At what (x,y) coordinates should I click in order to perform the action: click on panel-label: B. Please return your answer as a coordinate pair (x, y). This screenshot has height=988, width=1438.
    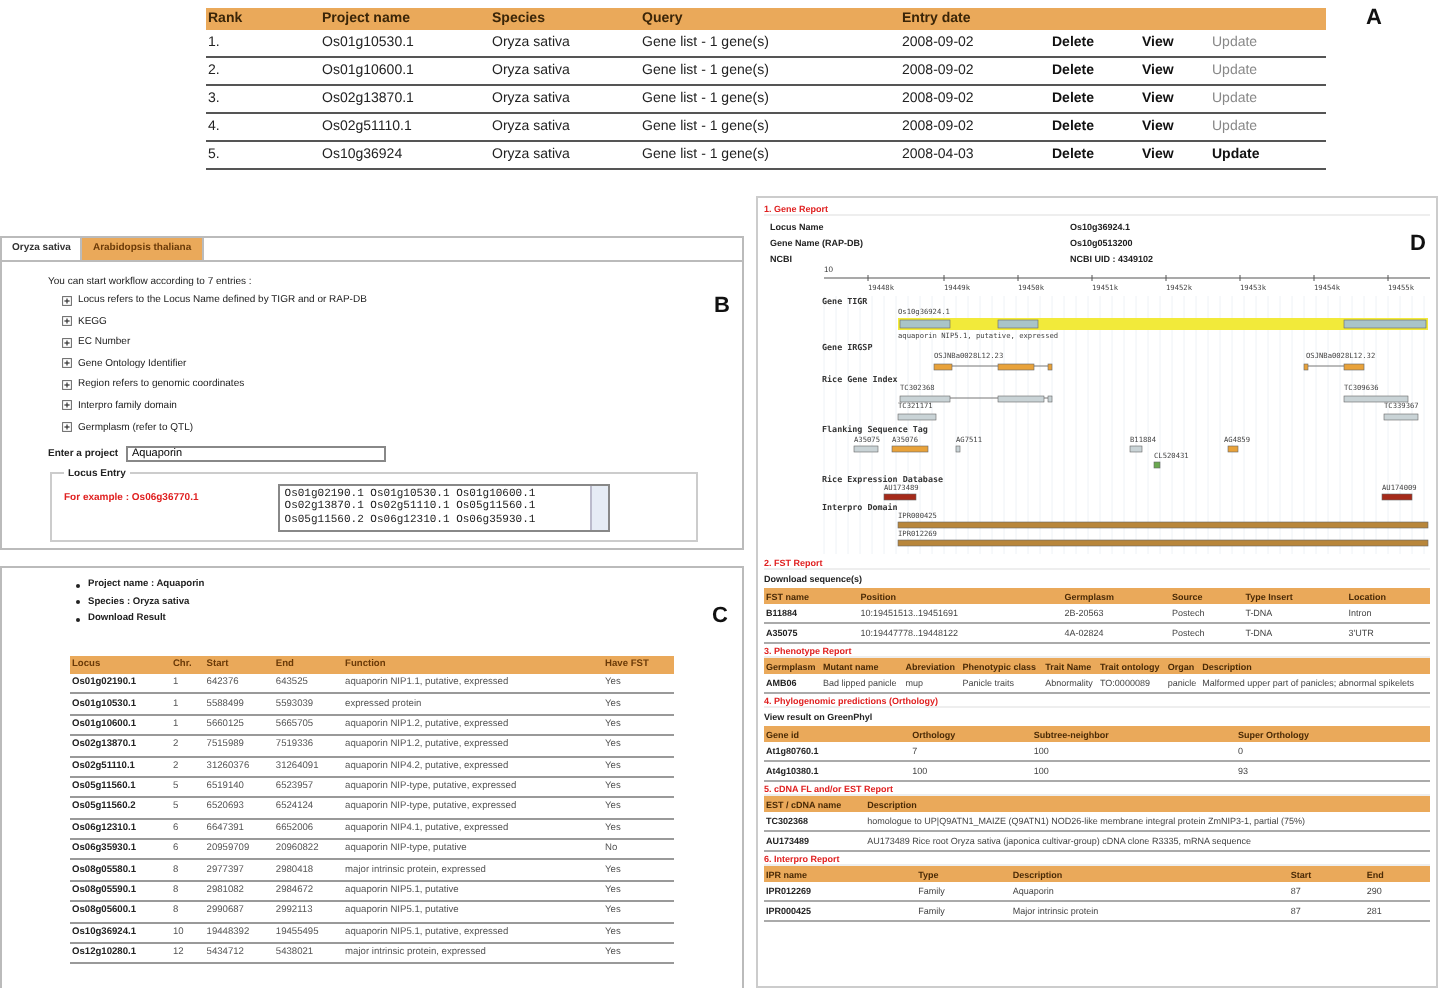
    Looking at the image, I should click on (722, 306).